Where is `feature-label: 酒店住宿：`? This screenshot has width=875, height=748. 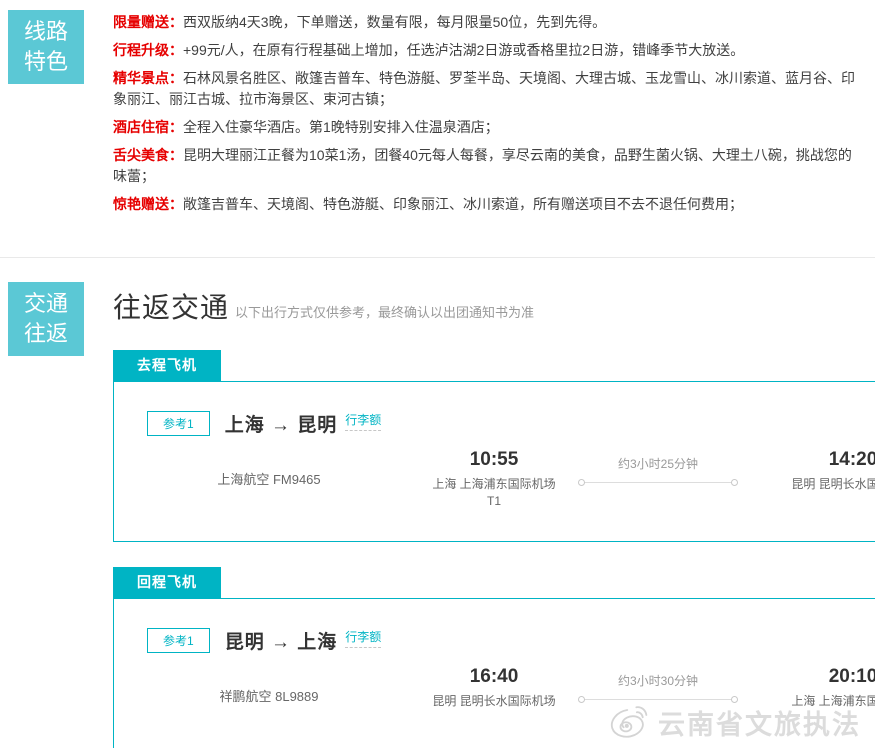 feature-label: 酒店住宿： is located at coordinates (148, 127).